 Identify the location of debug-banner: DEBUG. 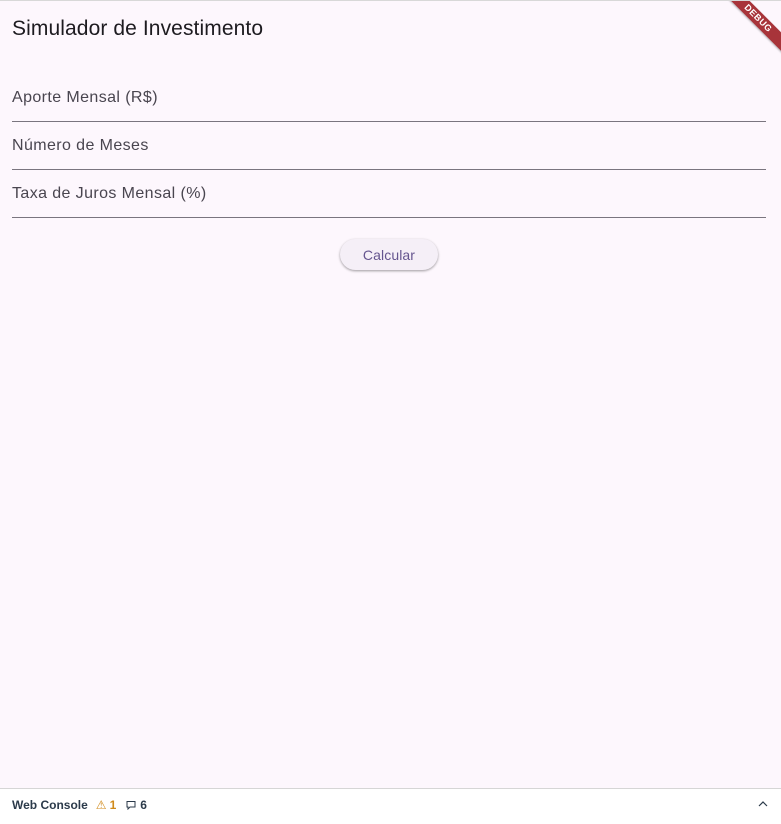
(749, 30).